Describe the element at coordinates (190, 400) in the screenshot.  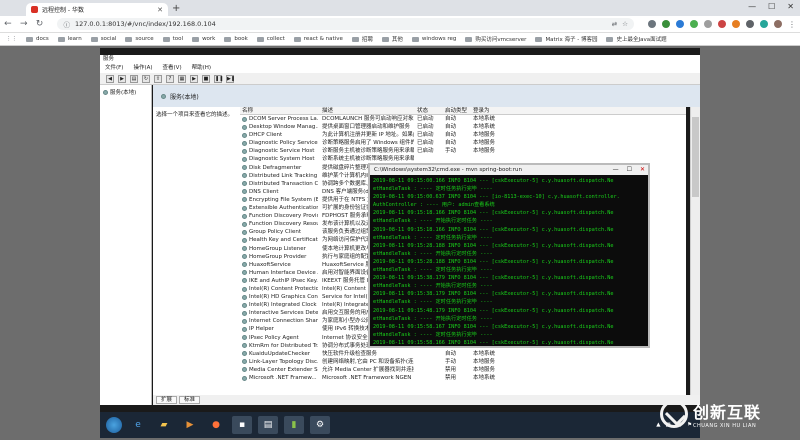
I see `tab-standard: 标准` at that location.